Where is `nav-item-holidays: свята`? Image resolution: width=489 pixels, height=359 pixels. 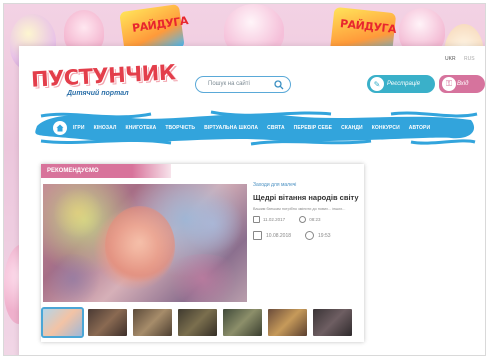 nav-item-holidays: свята is located at coordinates (276, 128).